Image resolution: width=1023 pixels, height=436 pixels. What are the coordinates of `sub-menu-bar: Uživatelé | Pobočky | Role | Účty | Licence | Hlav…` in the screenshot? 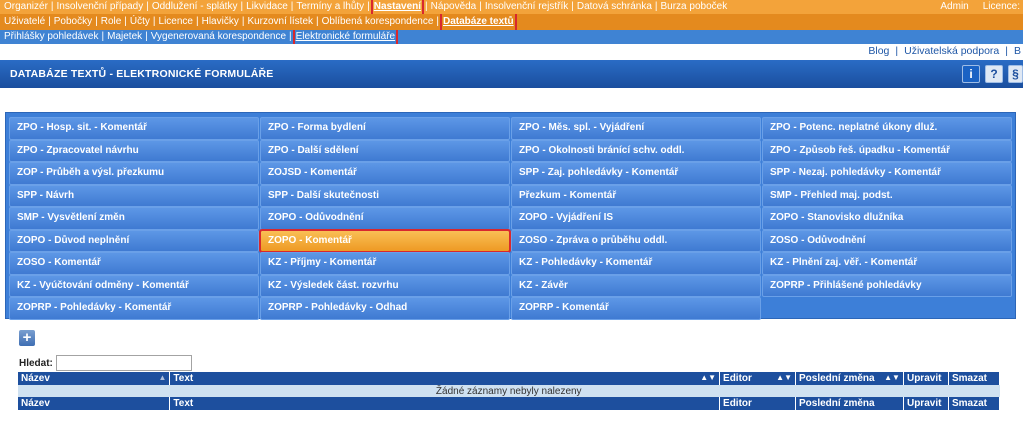 It's located at (511, 22).